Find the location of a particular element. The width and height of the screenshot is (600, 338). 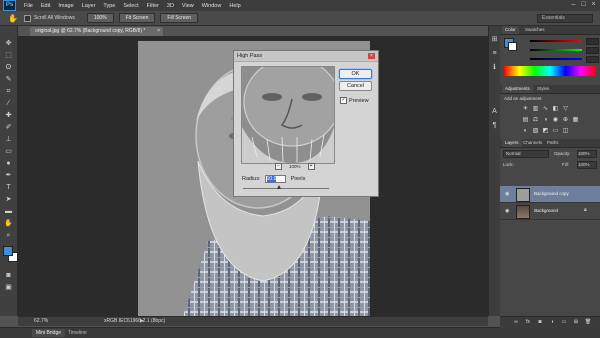

tab-swatches: Swatches is located at coordinates (535, 30).